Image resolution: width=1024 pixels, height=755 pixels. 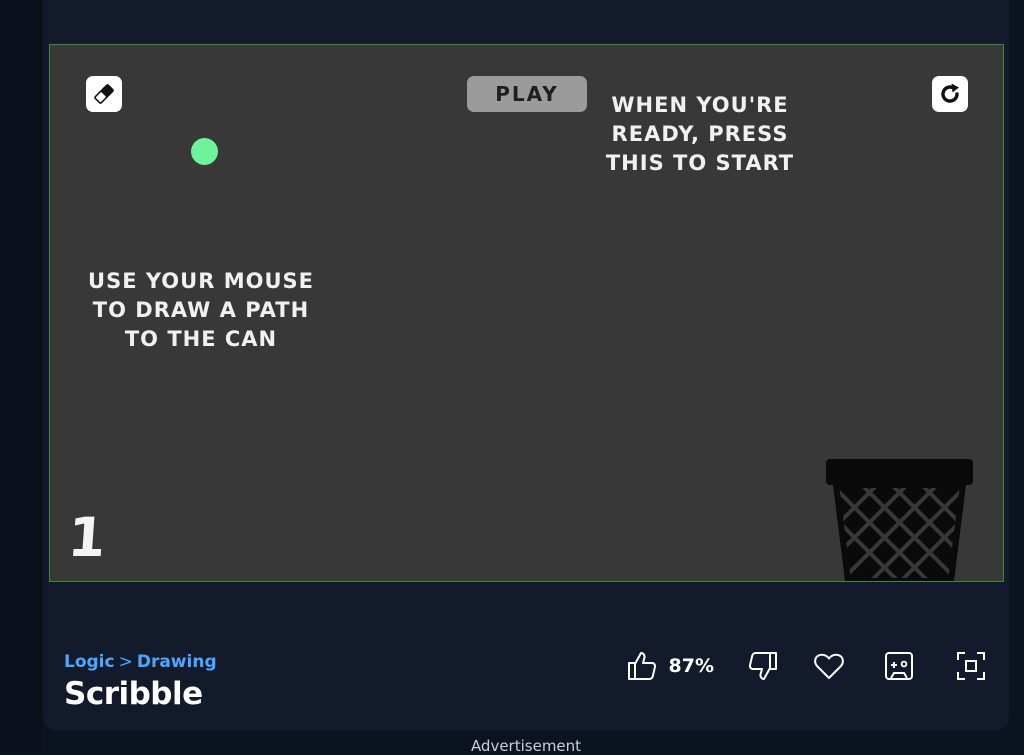 I want to click on breadcrumb-category-link: Logic, so click(x=89, y=662).